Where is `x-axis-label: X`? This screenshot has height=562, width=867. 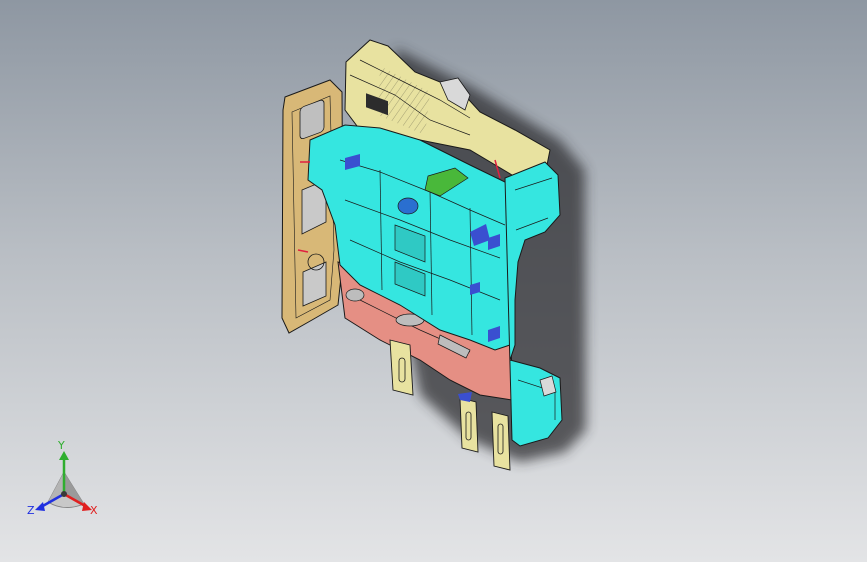 x-axis-label: X is located at coordinates (94, 510).